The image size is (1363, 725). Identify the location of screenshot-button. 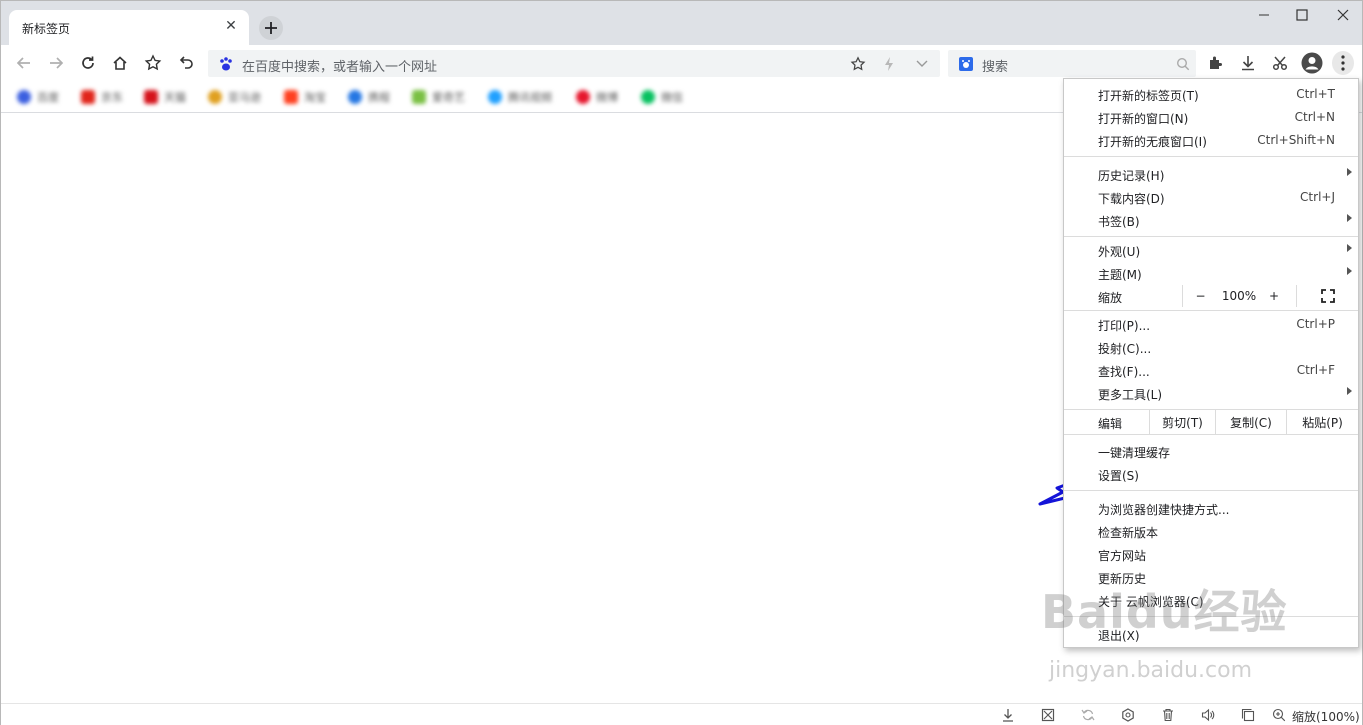
(1280, 63).